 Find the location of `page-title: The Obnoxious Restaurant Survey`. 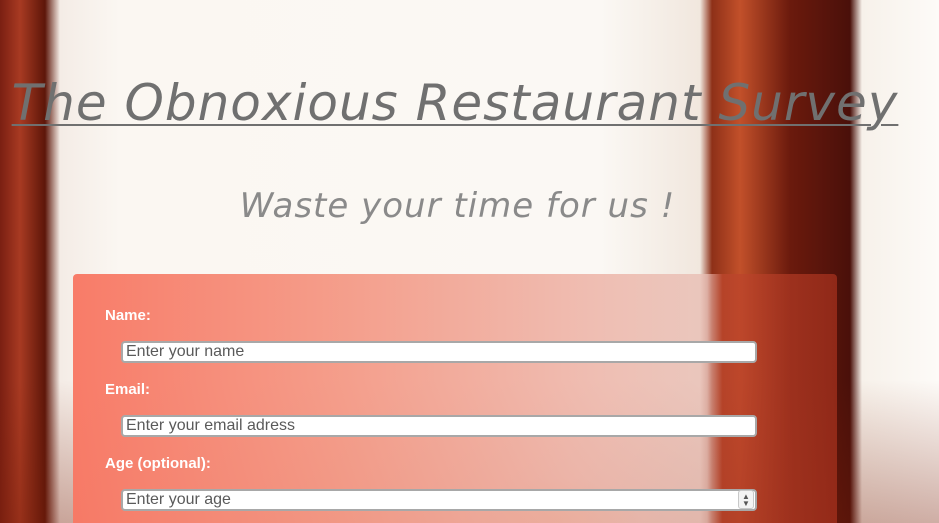

page-title: The Obnoxious Restaurant Survey is located at coordinates (455, 103).